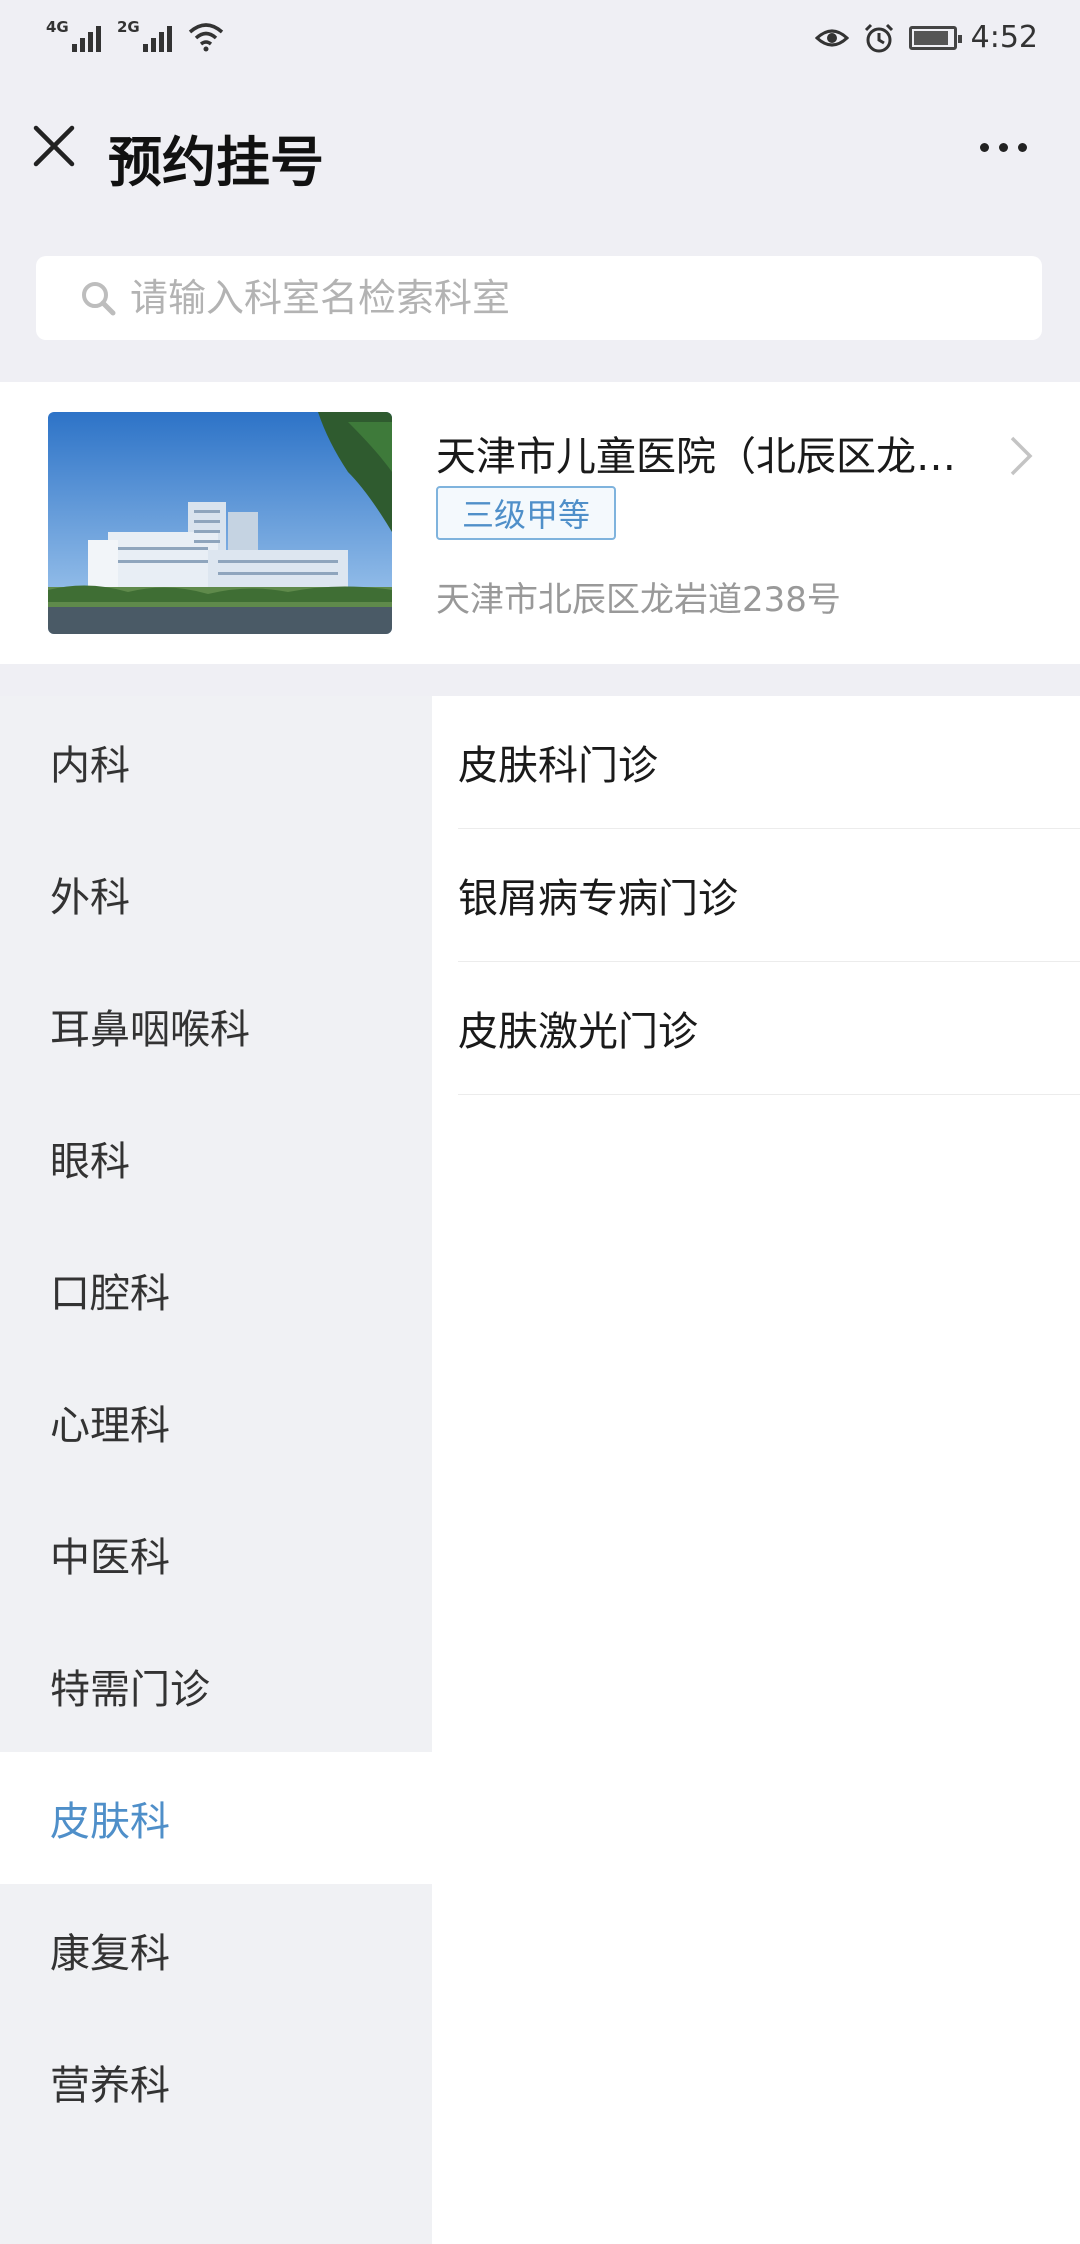 Image resolution: width=1080 pixels, height=2244 pixels. I want to click on list-item: 皮肤科门诊, so click(769, 762).